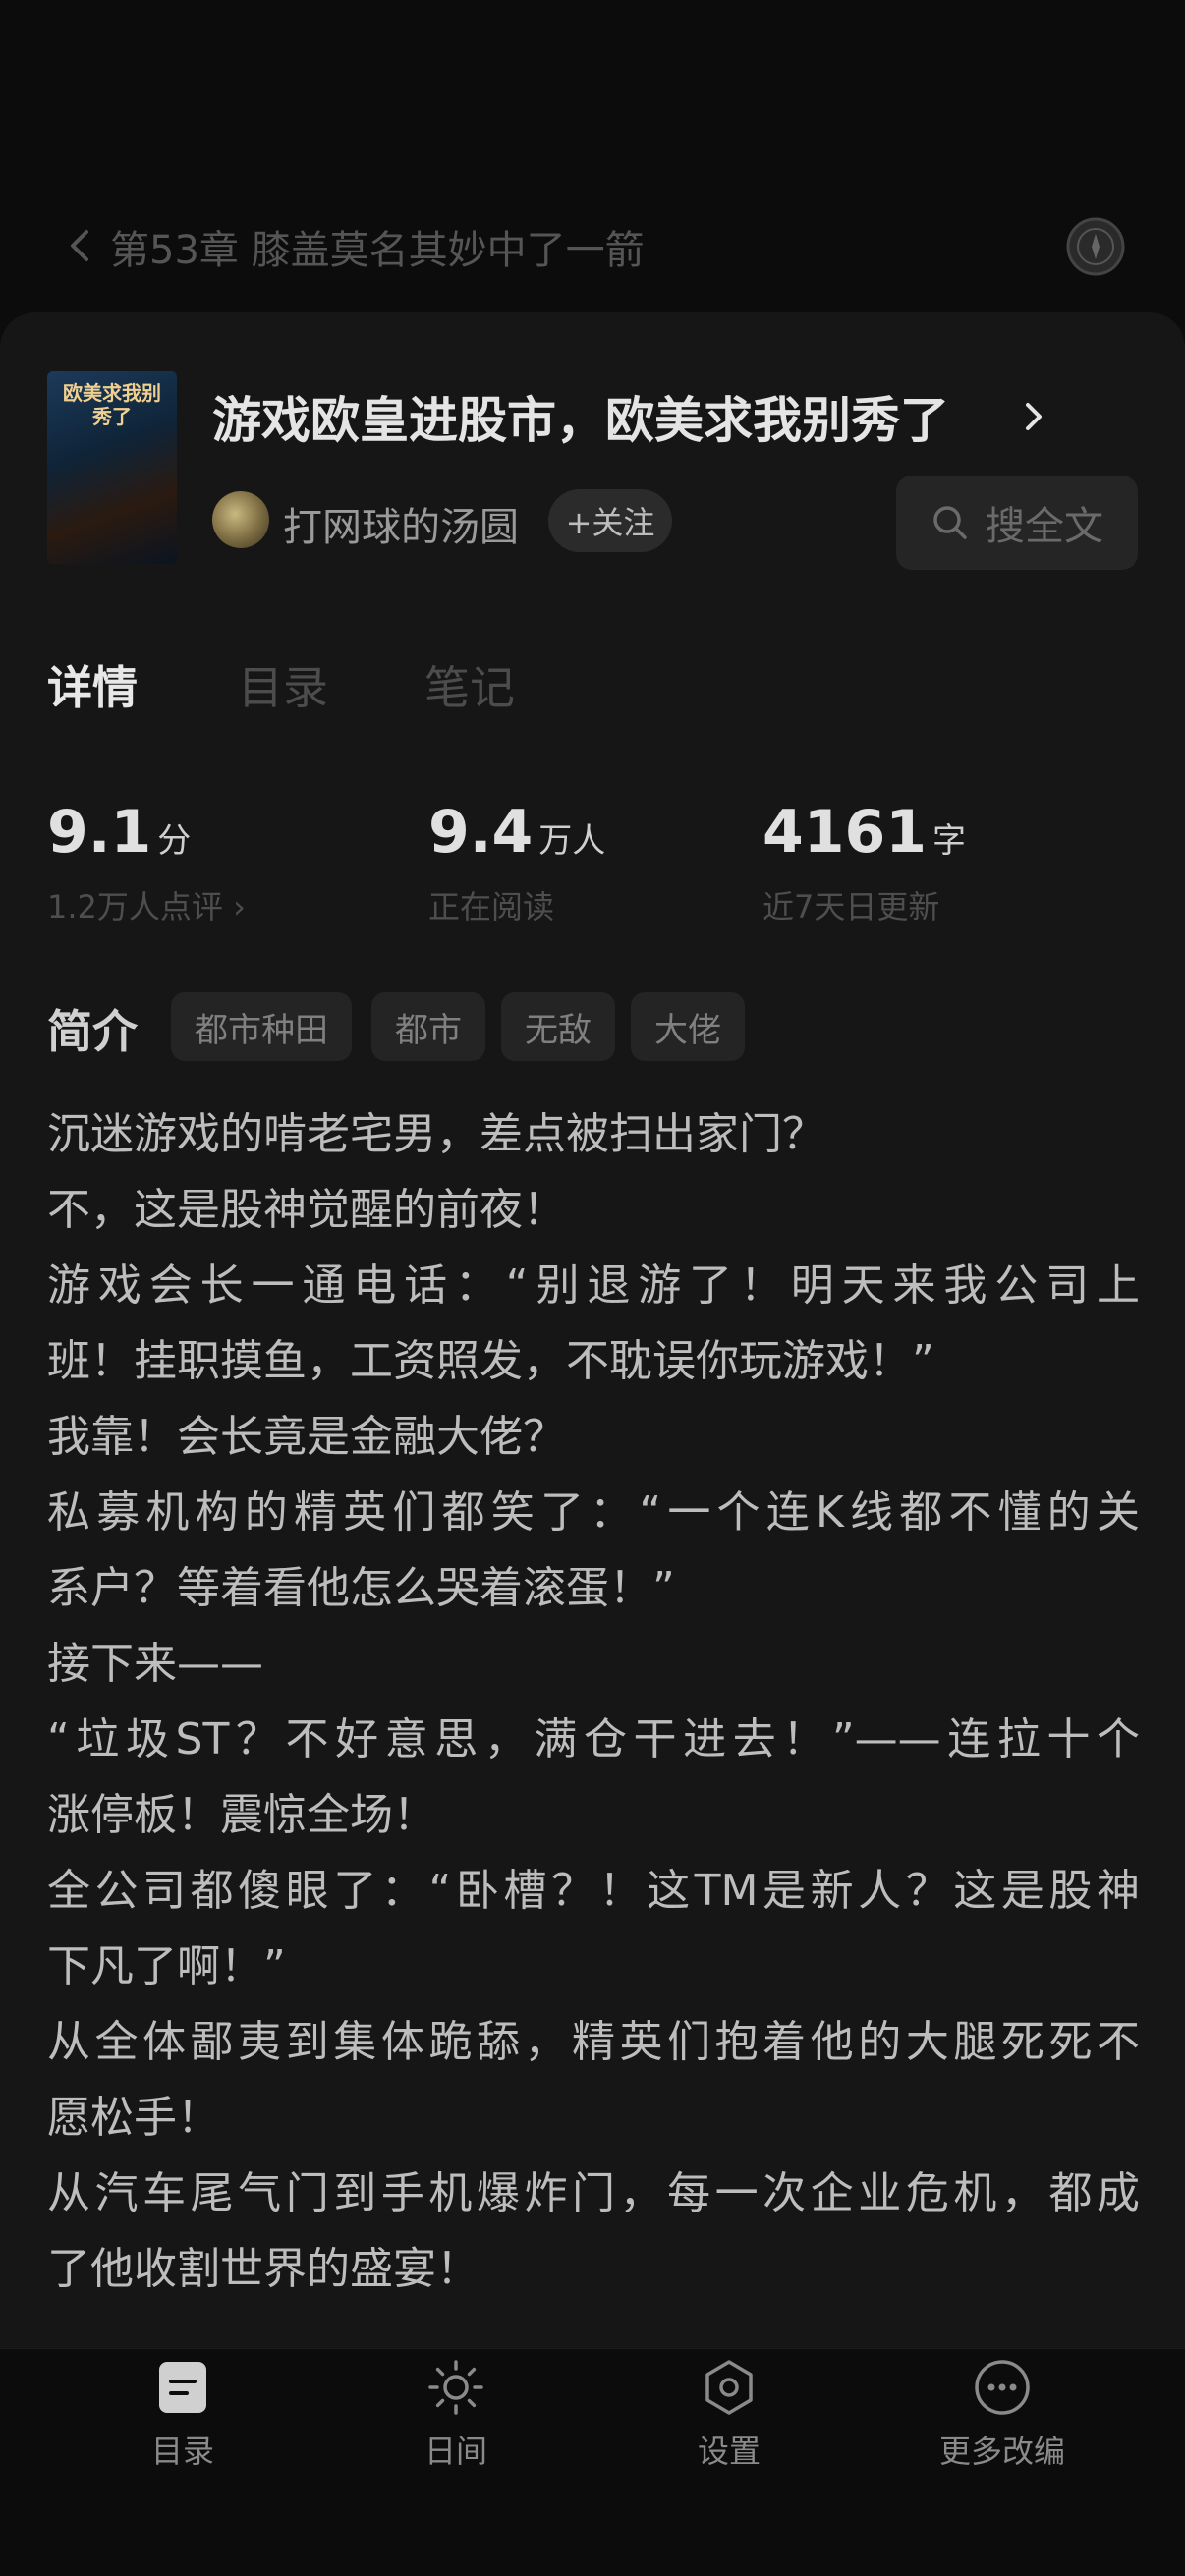  What do you see at coordinates (428, 1026) in the screenshot?
I see `tag-item: 都市` at bounding box center [428, 1026].